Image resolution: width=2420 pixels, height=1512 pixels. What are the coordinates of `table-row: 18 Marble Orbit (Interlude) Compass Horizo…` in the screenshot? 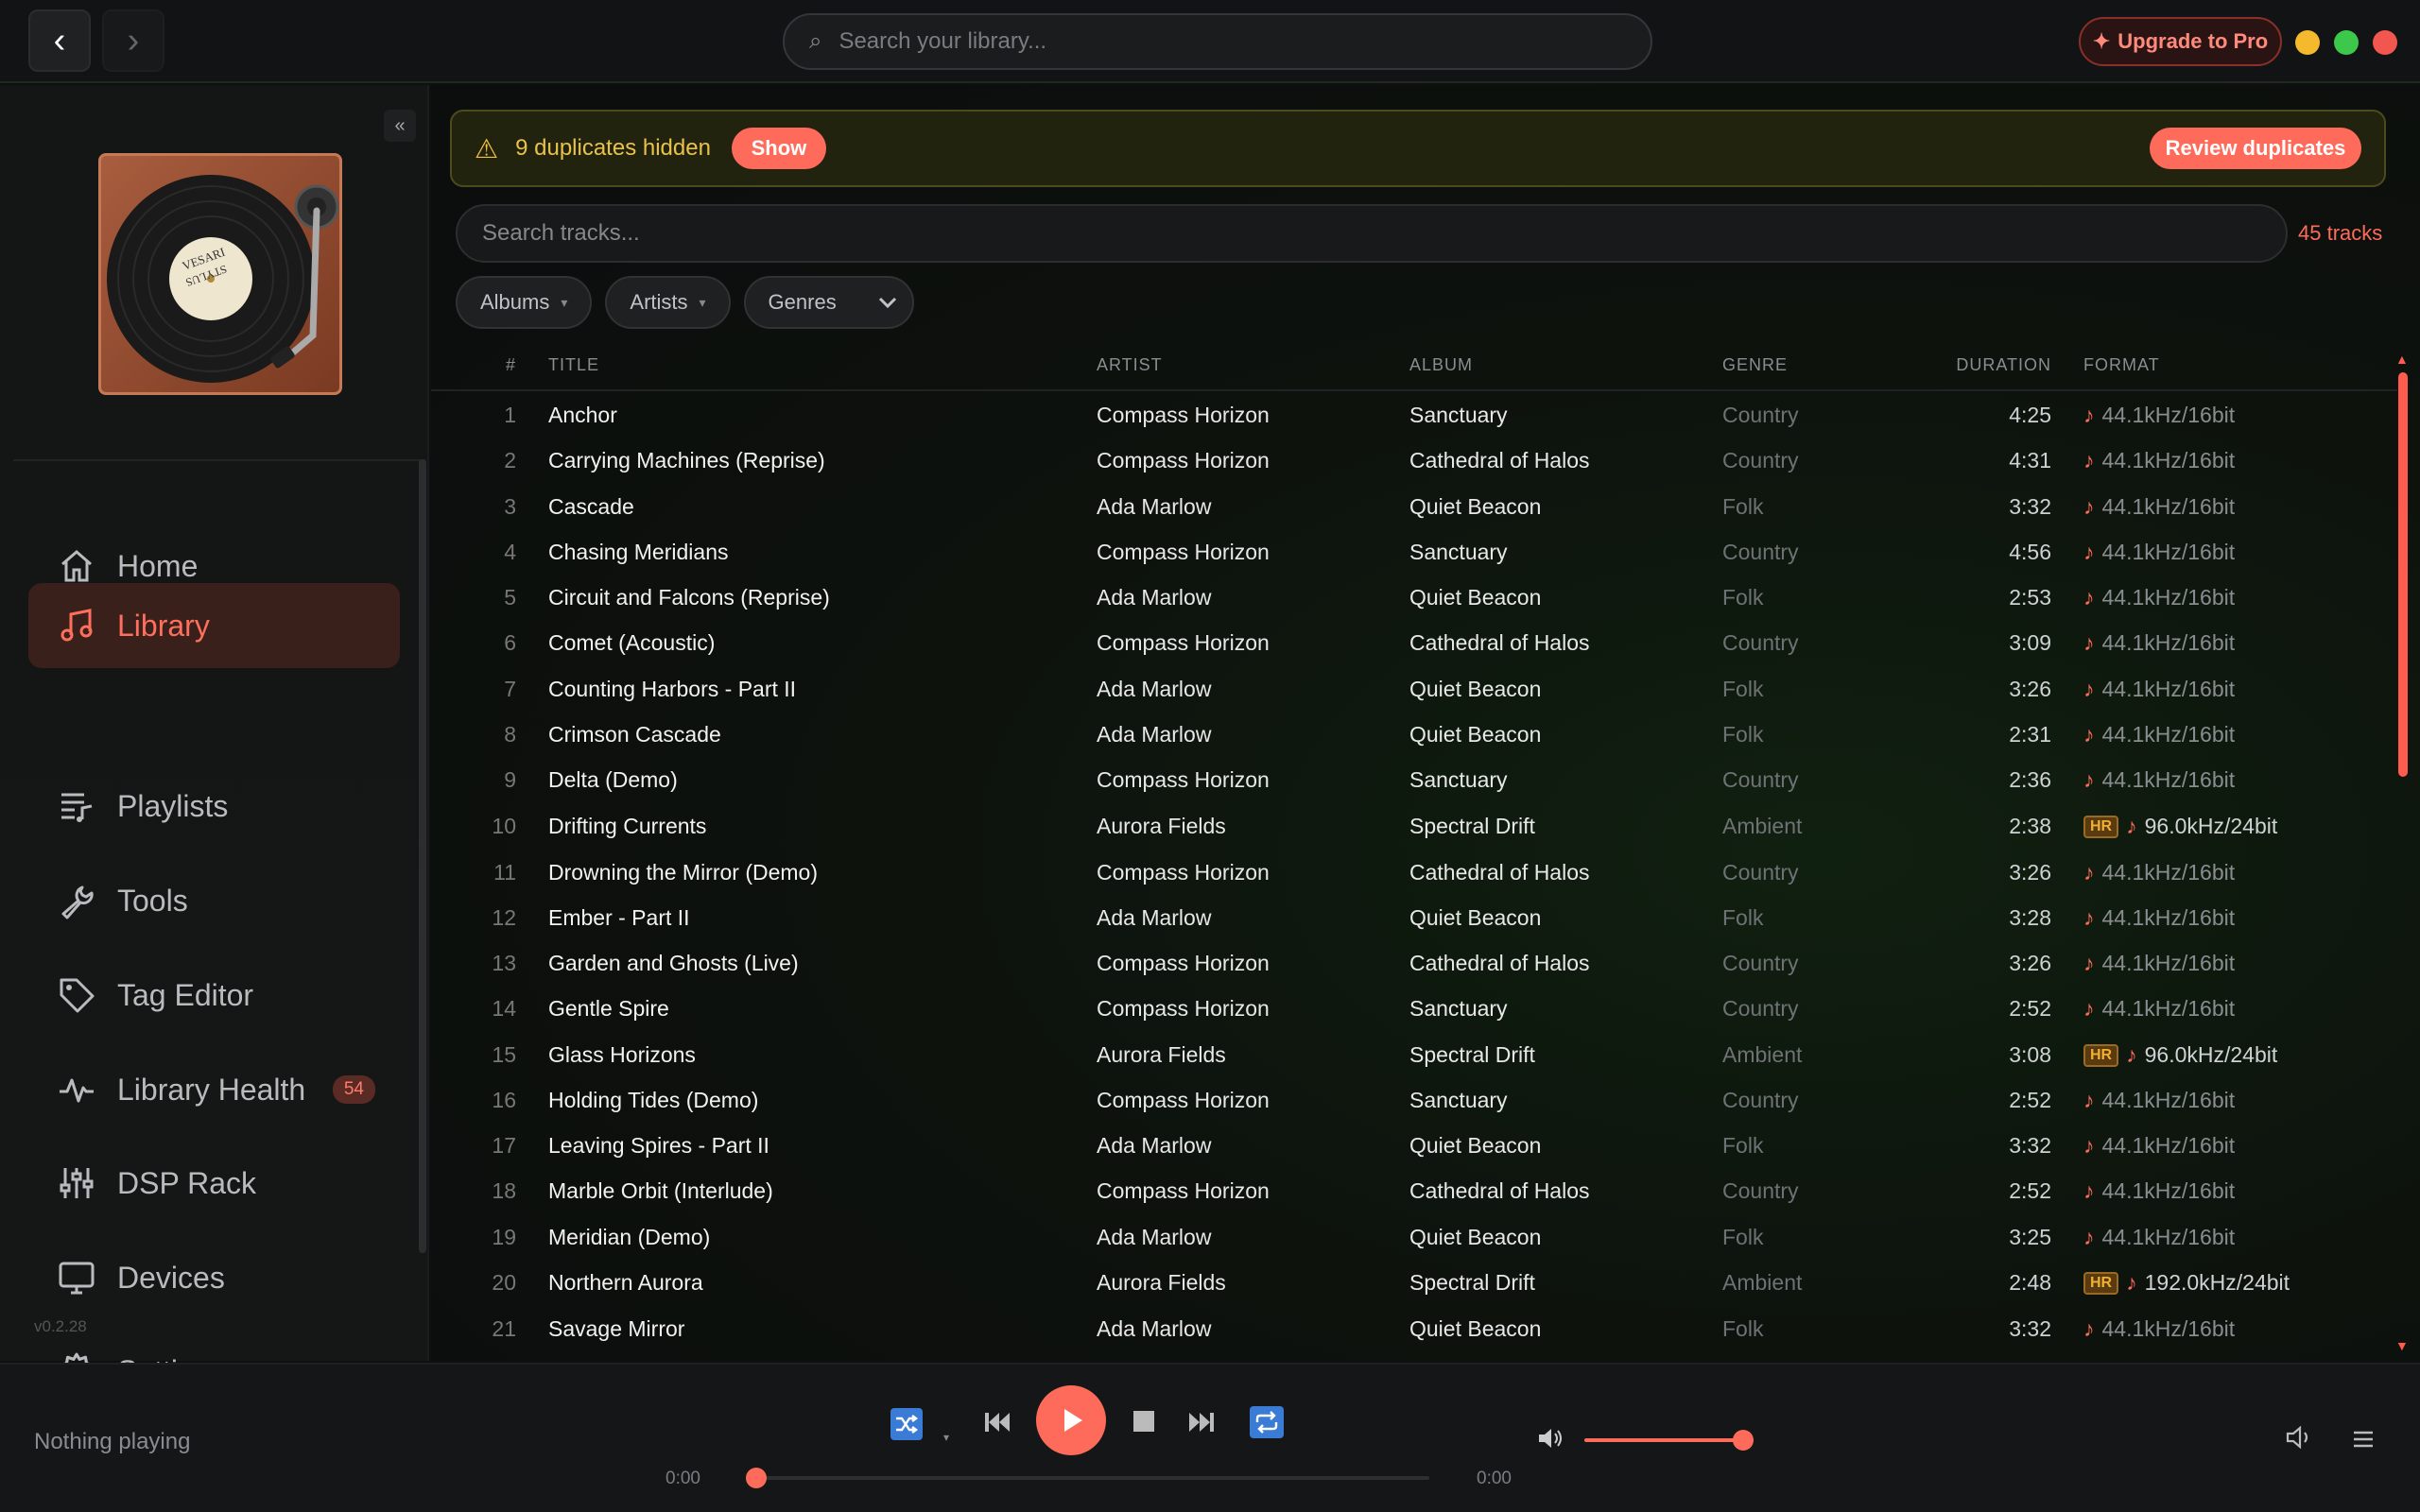 It's located at (1414, 1189).